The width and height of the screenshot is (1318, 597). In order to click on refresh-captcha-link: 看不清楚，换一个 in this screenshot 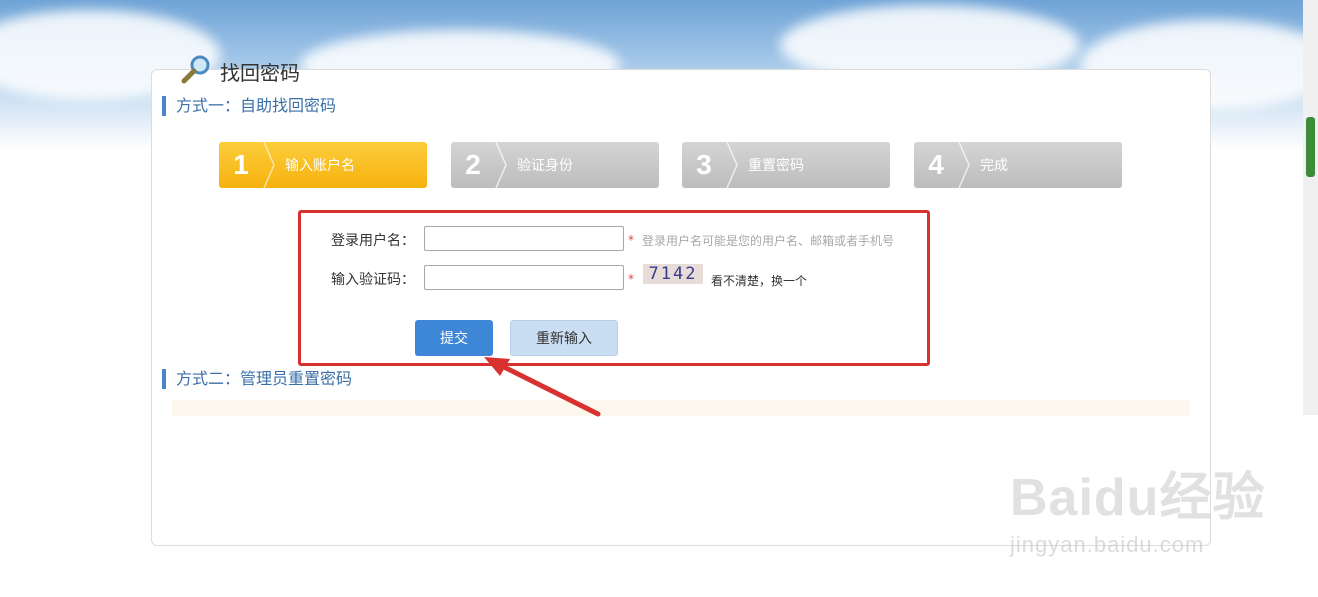, I will do `click(759, 280)`.